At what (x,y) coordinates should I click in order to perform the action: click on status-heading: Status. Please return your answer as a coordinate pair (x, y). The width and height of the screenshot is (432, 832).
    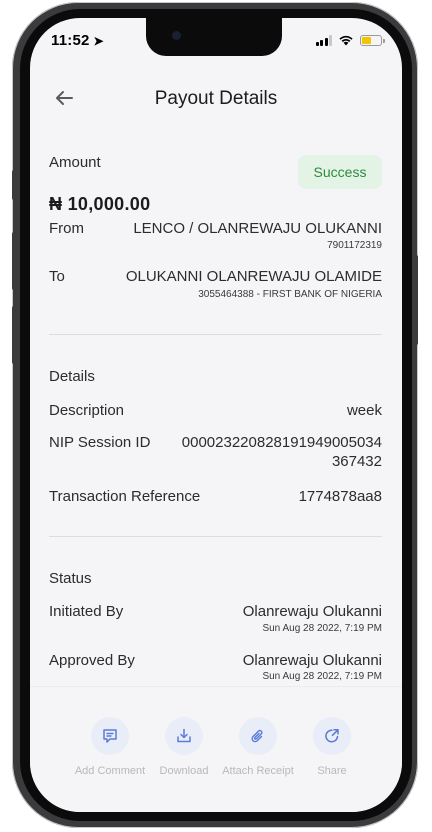
    Looking at the image, I should click on (70, 578).